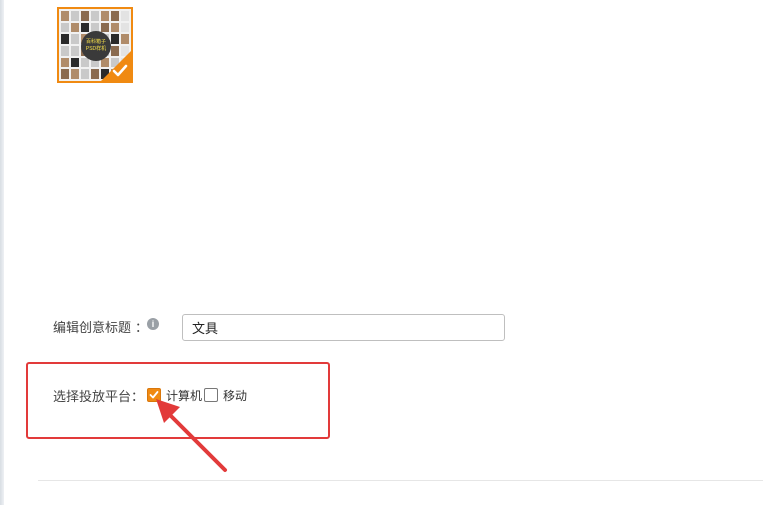 The width and height of the screenshot is (763, 505). Describe the element at coordinates (2, 252) in the screenshot. I see `left-panel-edge` at that location.